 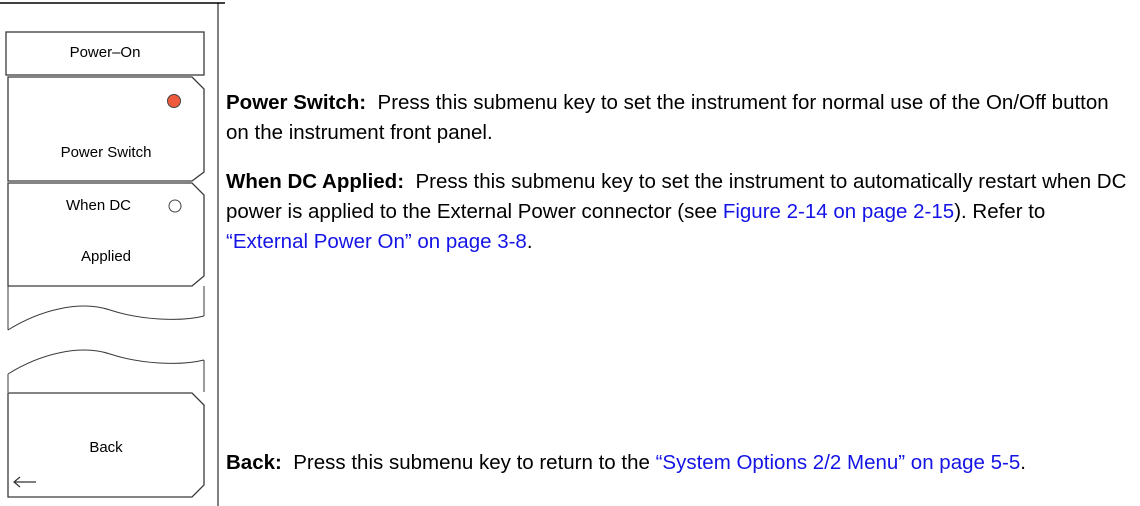 I want to click on power-switch-key-shape, so click(x=106, y=129).